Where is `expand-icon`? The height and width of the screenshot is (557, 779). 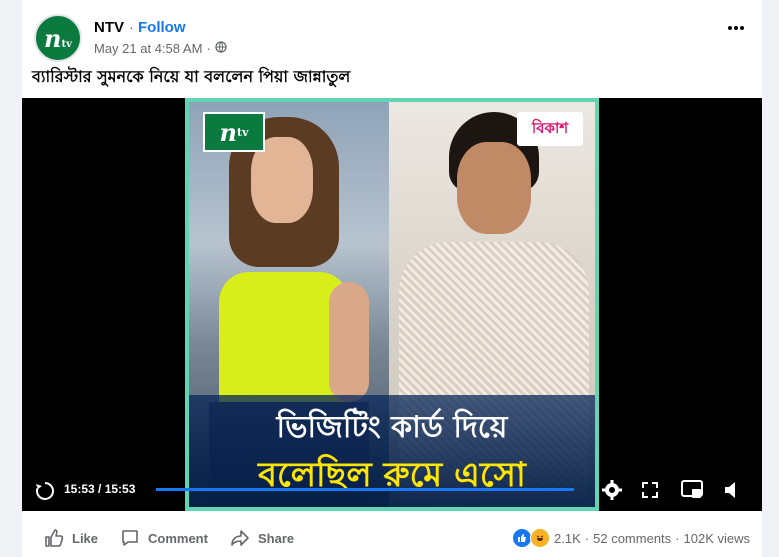 expand-icon is located at coordinates (650, 490).